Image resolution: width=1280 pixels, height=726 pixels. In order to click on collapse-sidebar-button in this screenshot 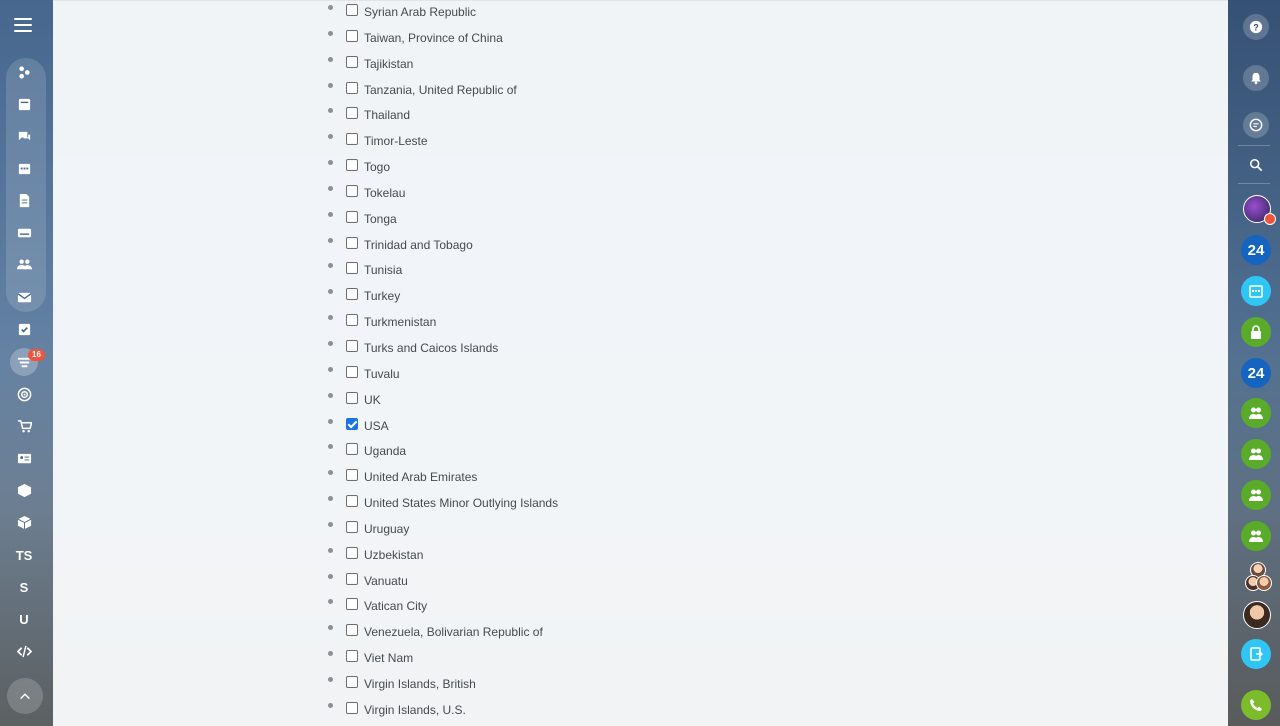, I will do `click(25, 696)`.